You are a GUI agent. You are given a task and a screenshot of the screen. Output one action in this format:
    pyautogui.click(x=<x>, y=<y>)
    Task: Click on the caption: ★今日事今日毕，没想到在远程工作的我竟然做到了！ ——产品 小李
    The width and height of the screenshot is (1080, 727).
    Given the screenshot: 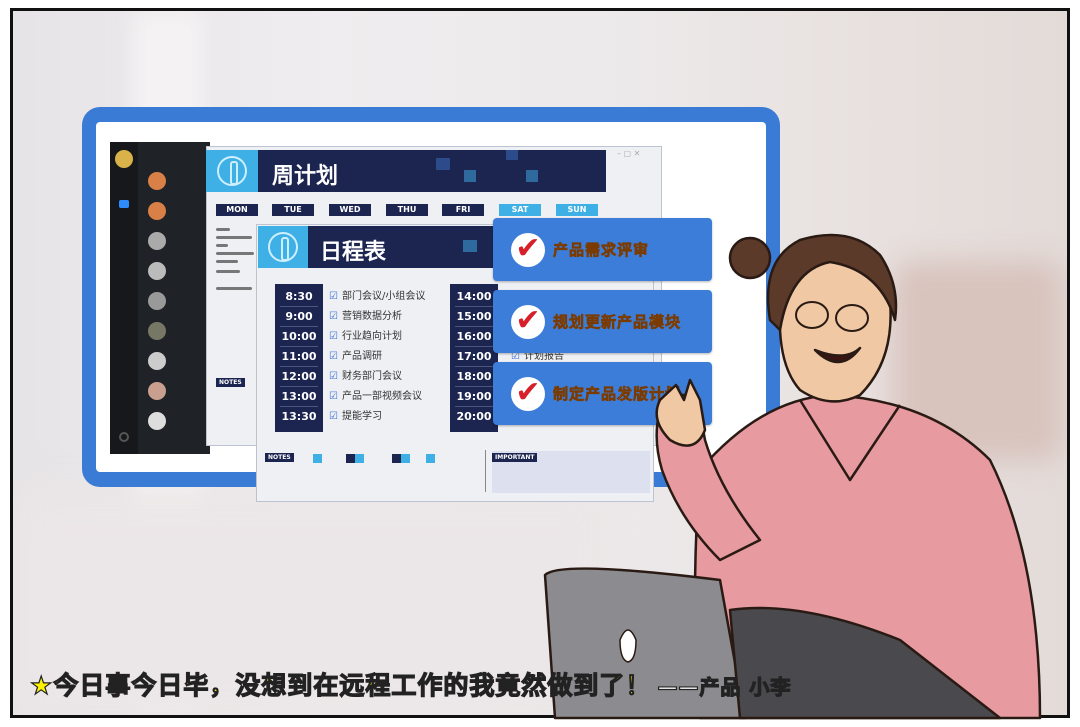 What is the action you would take?
    pyautogui.click(x=410, y=685)
    